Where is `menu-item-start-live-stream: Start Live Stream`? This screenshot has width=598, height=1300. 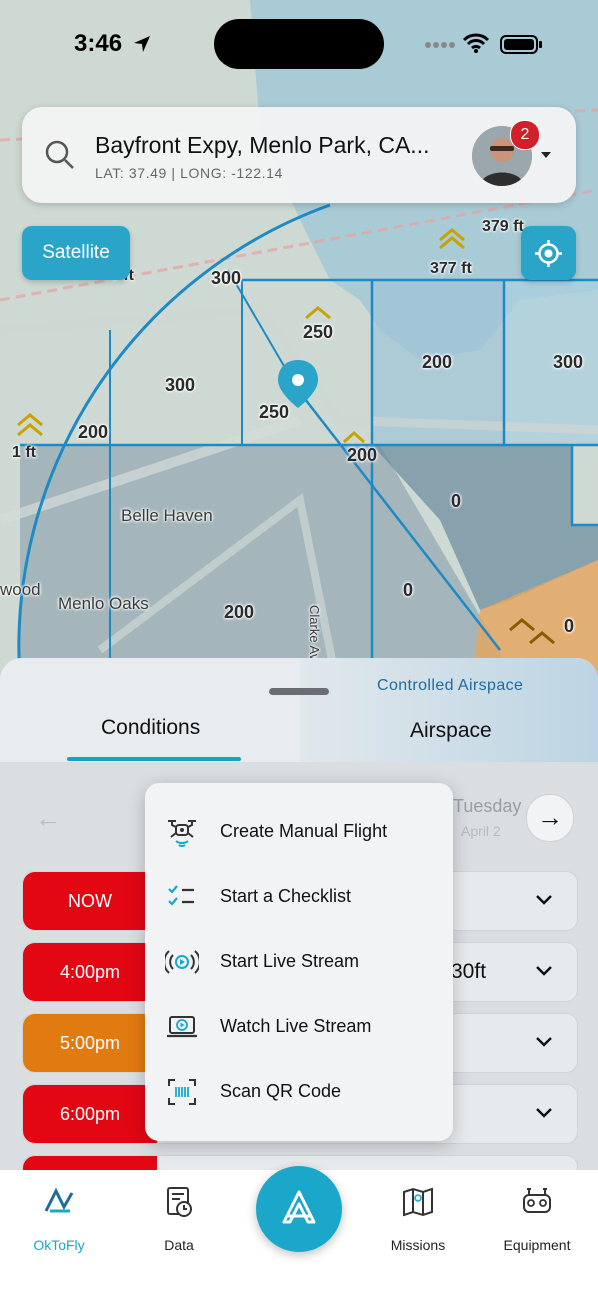 menu-item-start-live-stream: Start Live Stream is located at coordinates (299, 961).